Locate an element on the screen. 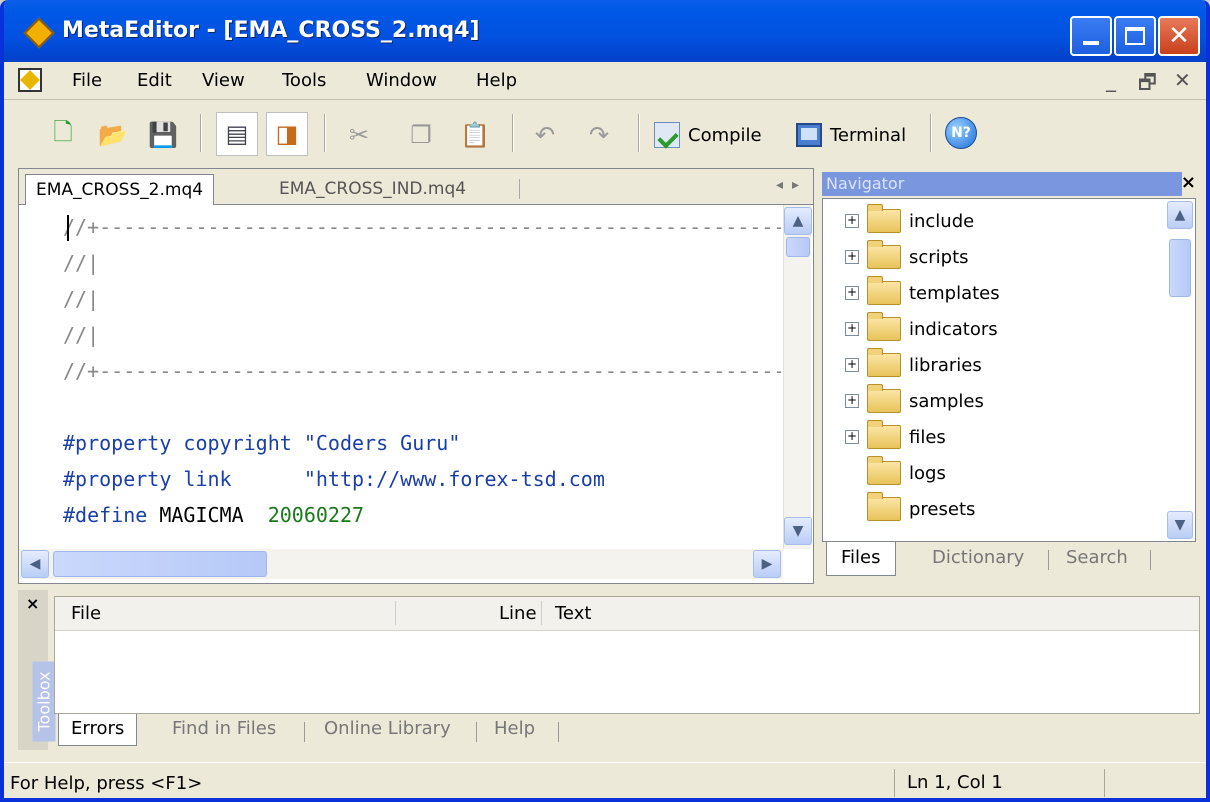  tree-connector is located at coordinates (852, 509).